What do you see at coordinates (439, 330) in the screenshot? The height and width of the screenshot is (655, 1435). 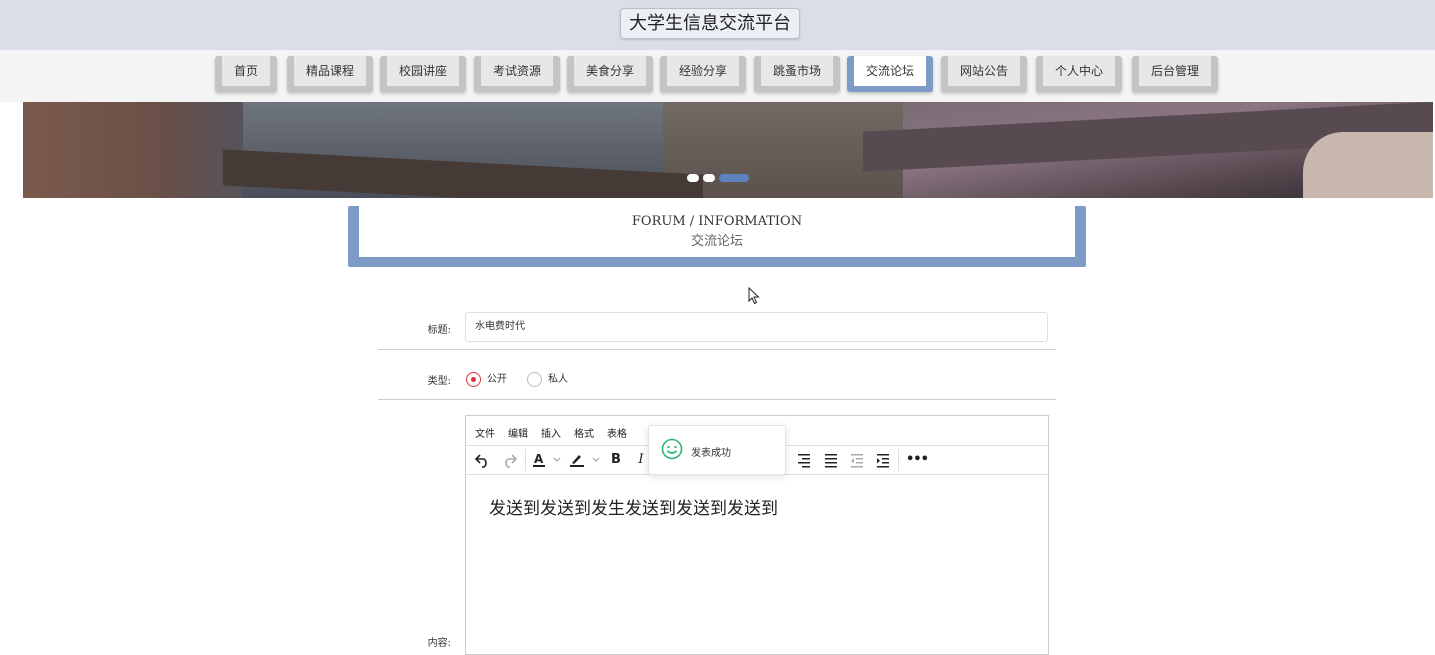 I see `title-label: 标题:` at bounding box center [439, 330].